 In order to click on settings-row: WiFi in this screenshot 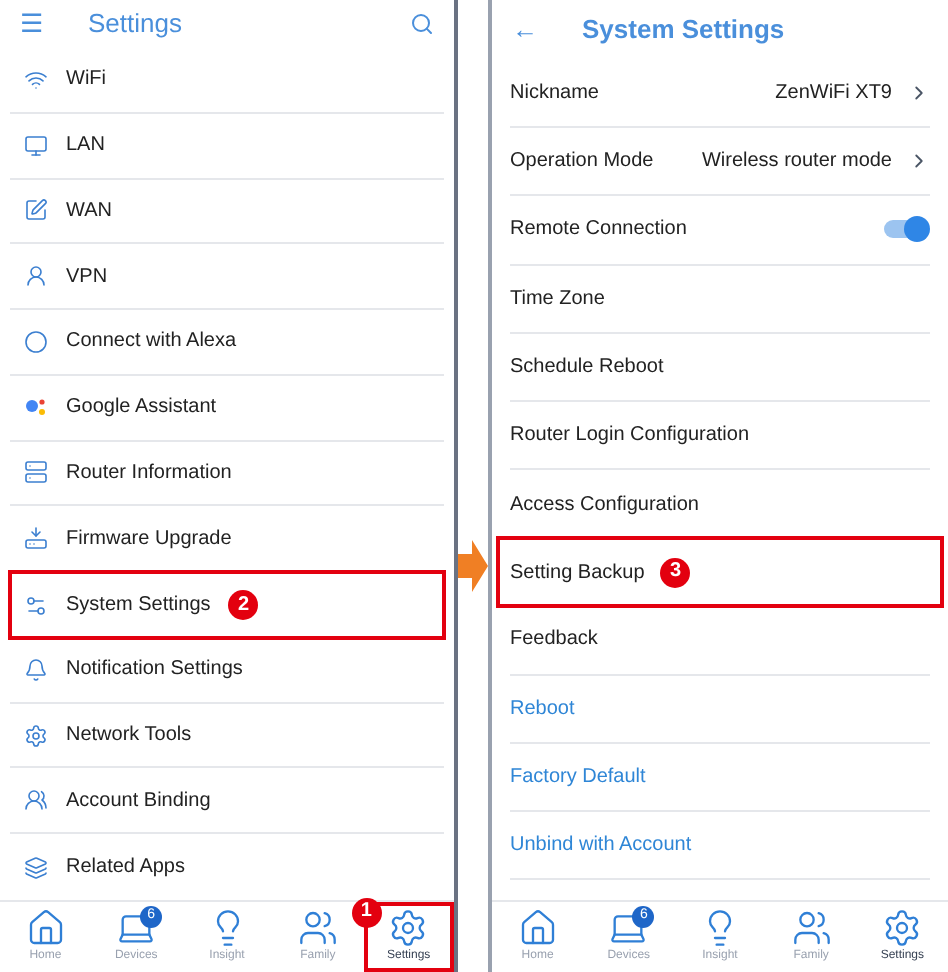, I will do `click(227, 81)`.